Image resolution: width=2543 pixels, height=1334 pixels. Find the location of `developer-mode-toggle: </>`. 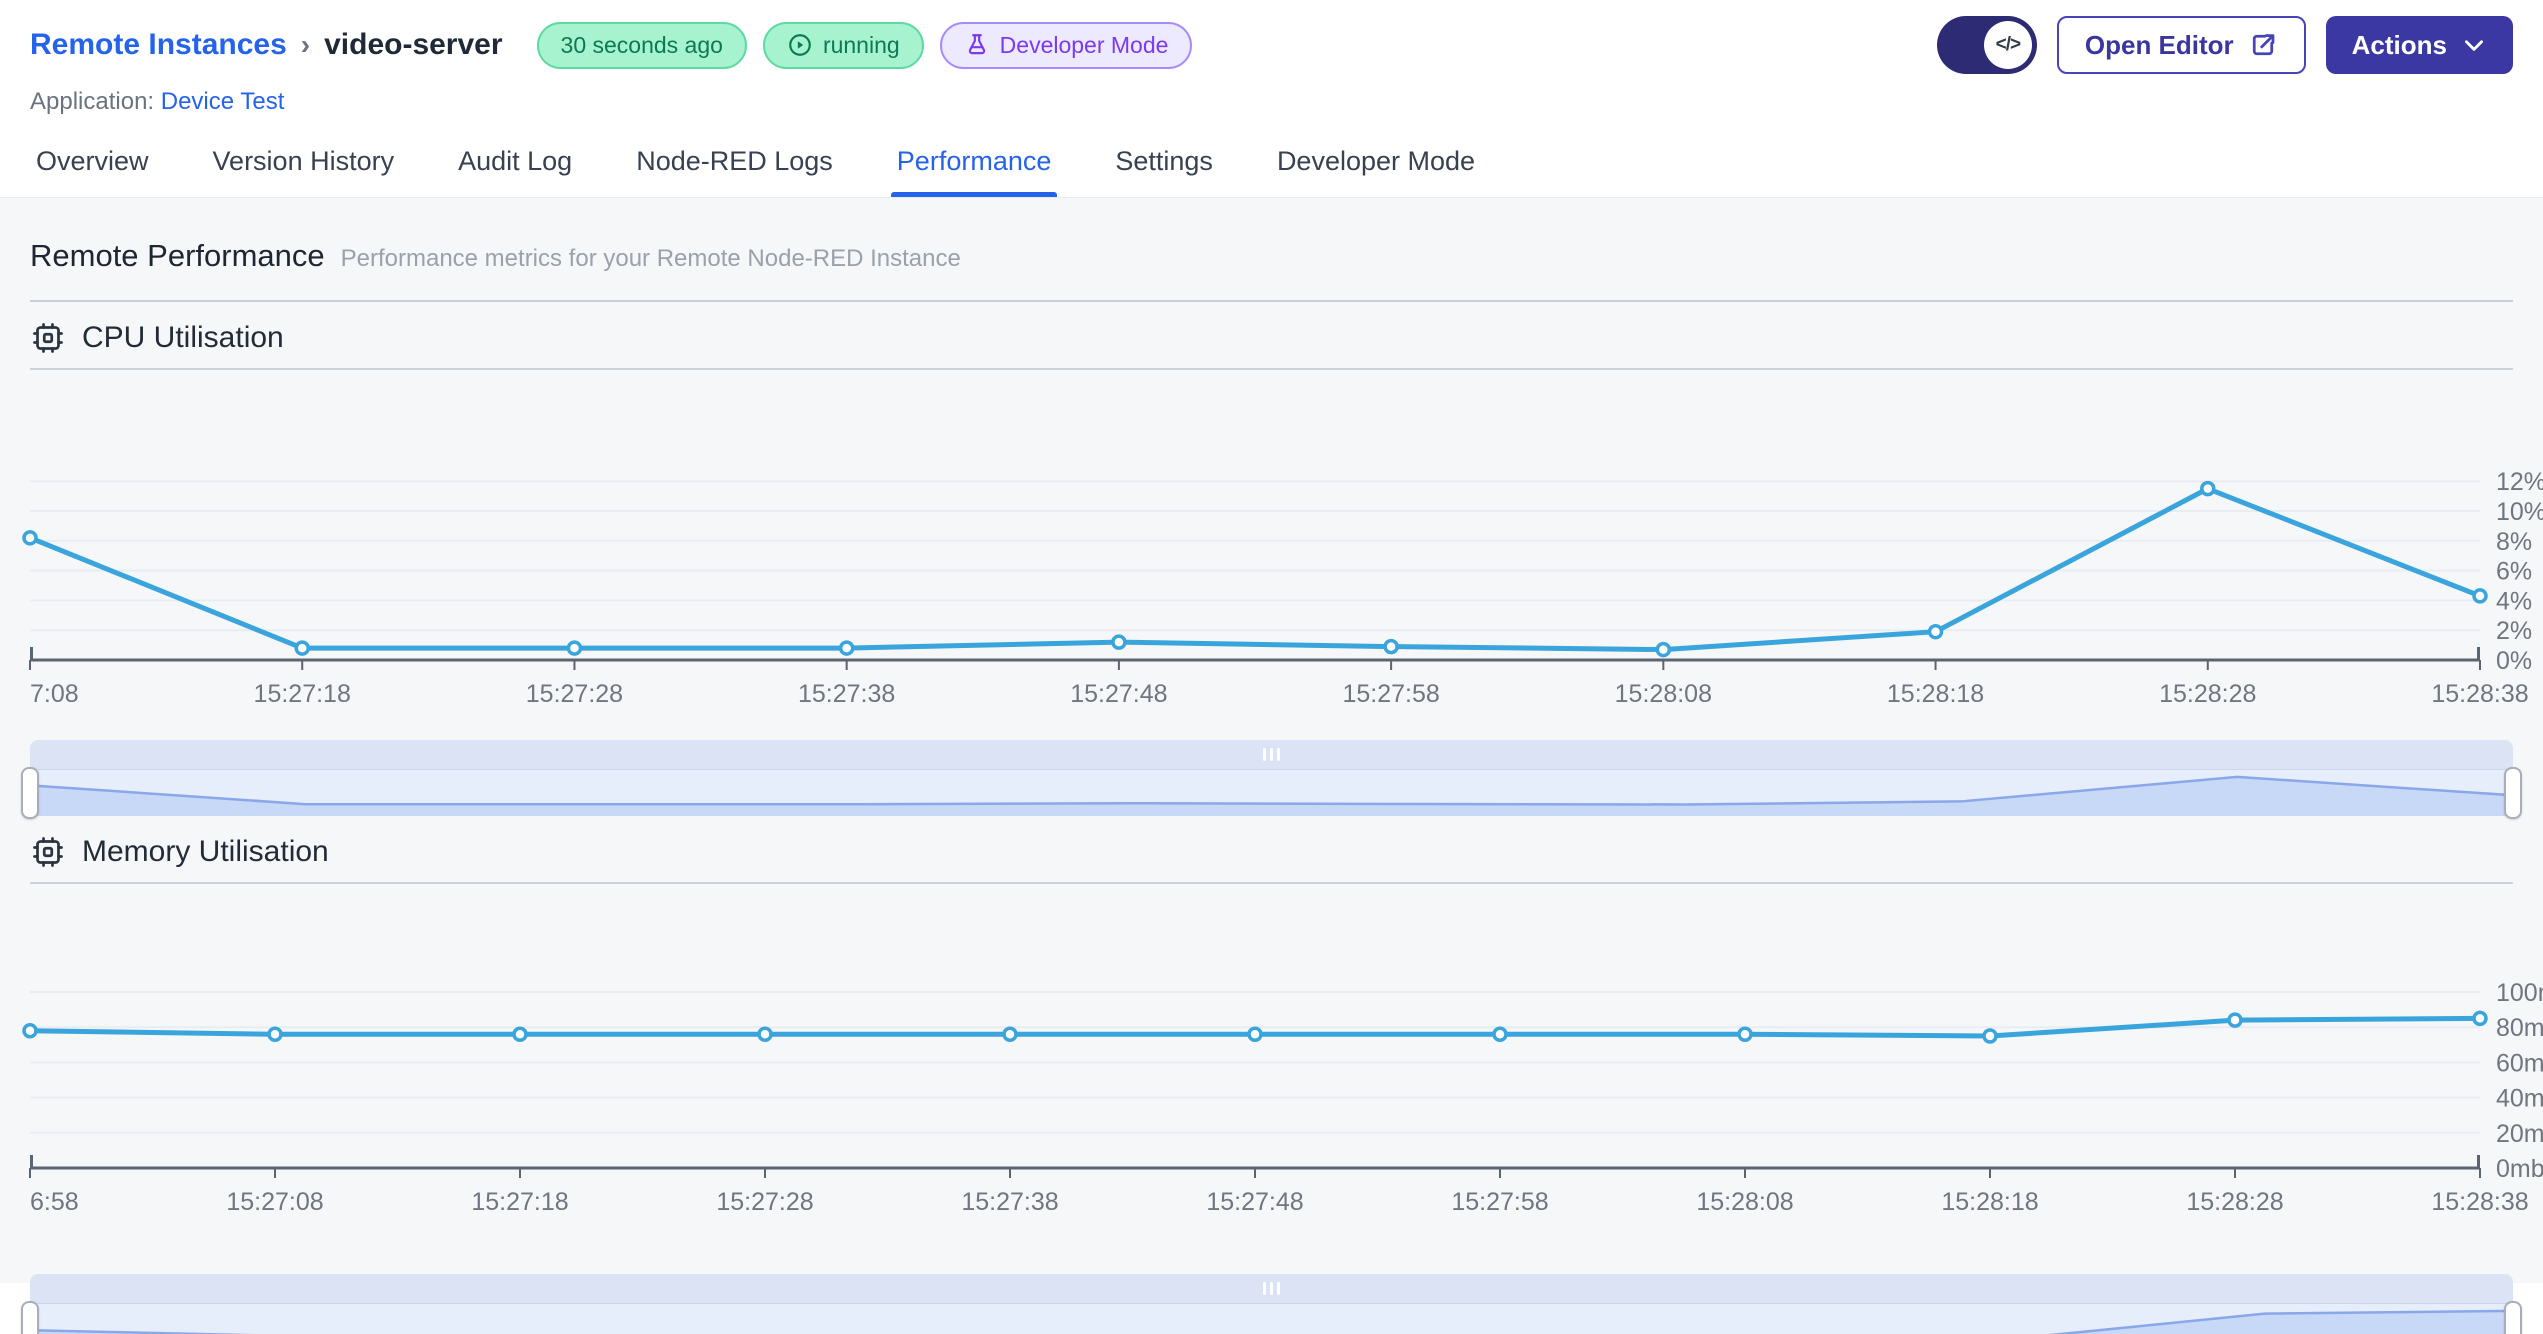

developer-mode-toggle: </> is located at coordinates (1986, 45).